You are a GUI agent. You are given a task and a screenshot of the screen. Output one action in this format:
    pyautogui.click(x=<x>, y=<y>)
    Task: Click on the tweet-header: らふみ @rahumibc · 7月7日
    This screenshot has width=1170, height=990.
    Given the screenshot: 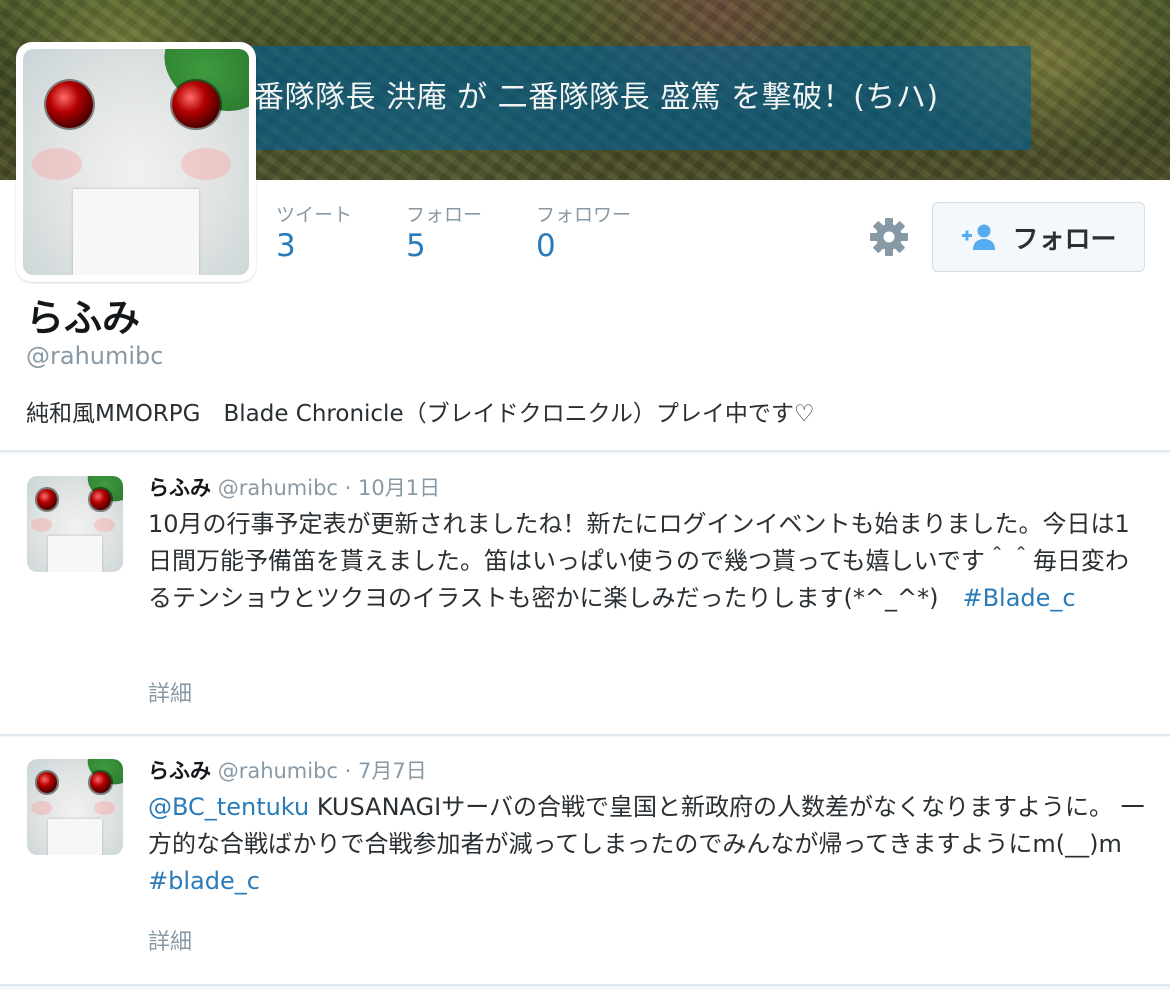 What is the action you would take?
    pyautogui.click(x=287, y=770)
    